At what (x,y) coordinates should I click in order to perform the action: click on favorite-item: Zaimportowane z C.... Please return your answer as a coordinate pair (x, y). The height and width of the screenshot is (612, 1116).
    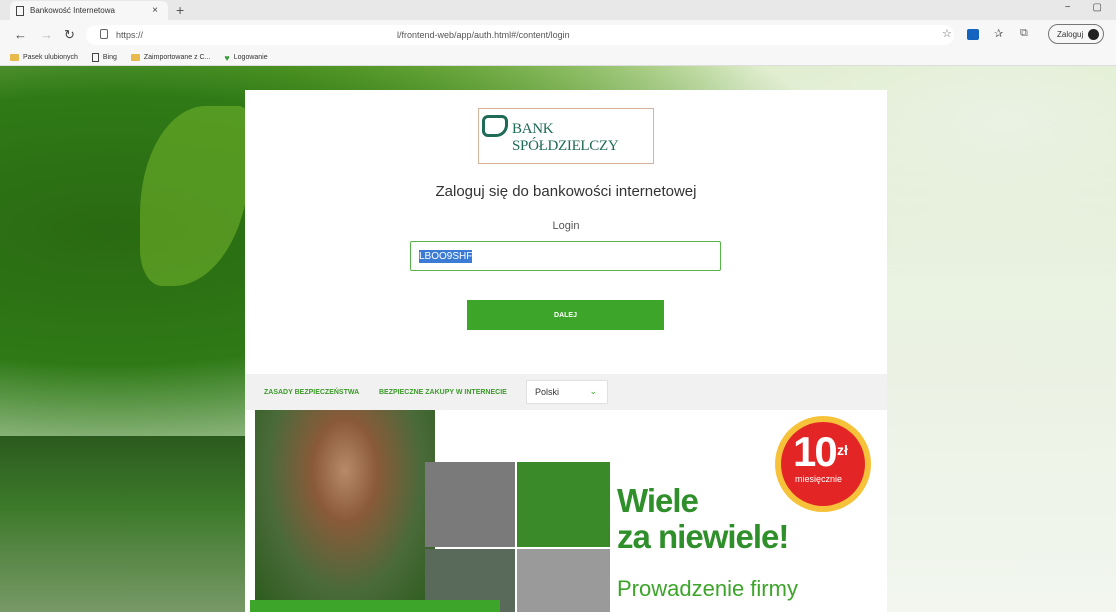
    Looking at the image, I should click on (170, 57).